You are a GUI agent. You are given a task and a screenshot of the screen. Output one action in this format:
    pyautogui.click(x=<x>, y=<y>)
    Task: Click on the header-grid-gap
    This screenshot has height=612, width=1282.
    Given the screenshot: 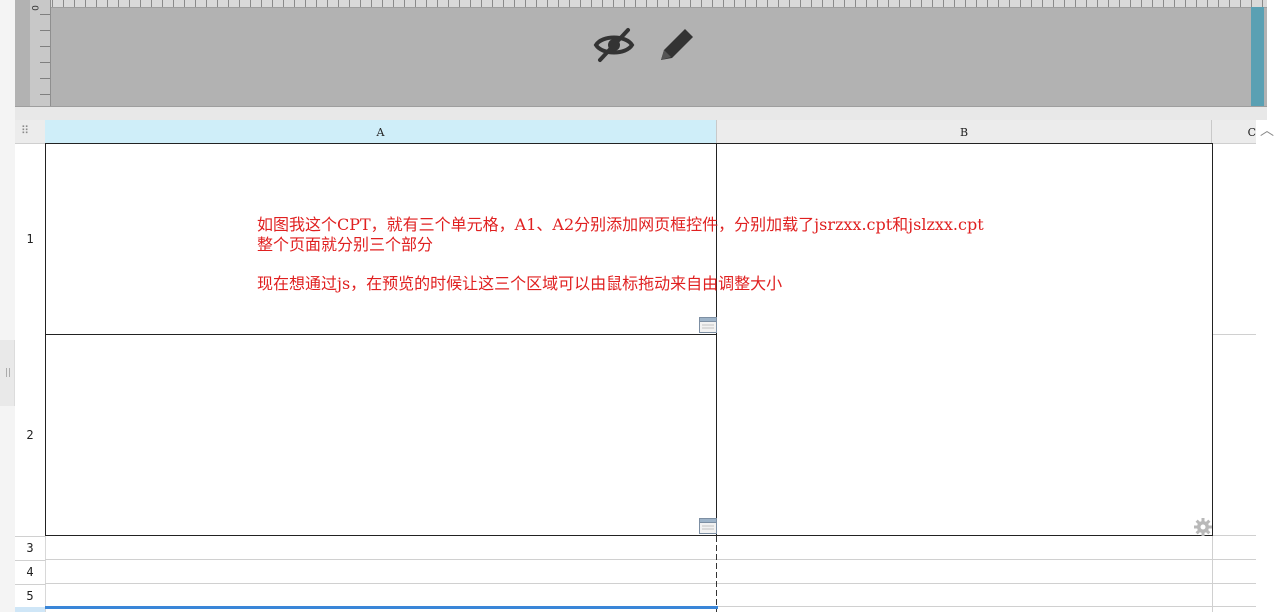 What is the action you would take?
    pyautogui.click(x=641, y=113)
    